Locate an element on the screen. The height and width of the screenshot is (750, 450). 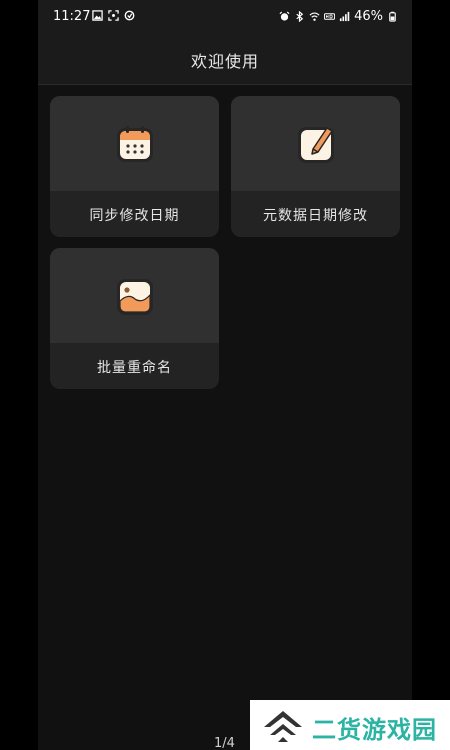
watermark-text: 二货游戏园 is located at coordinates (374, 730).